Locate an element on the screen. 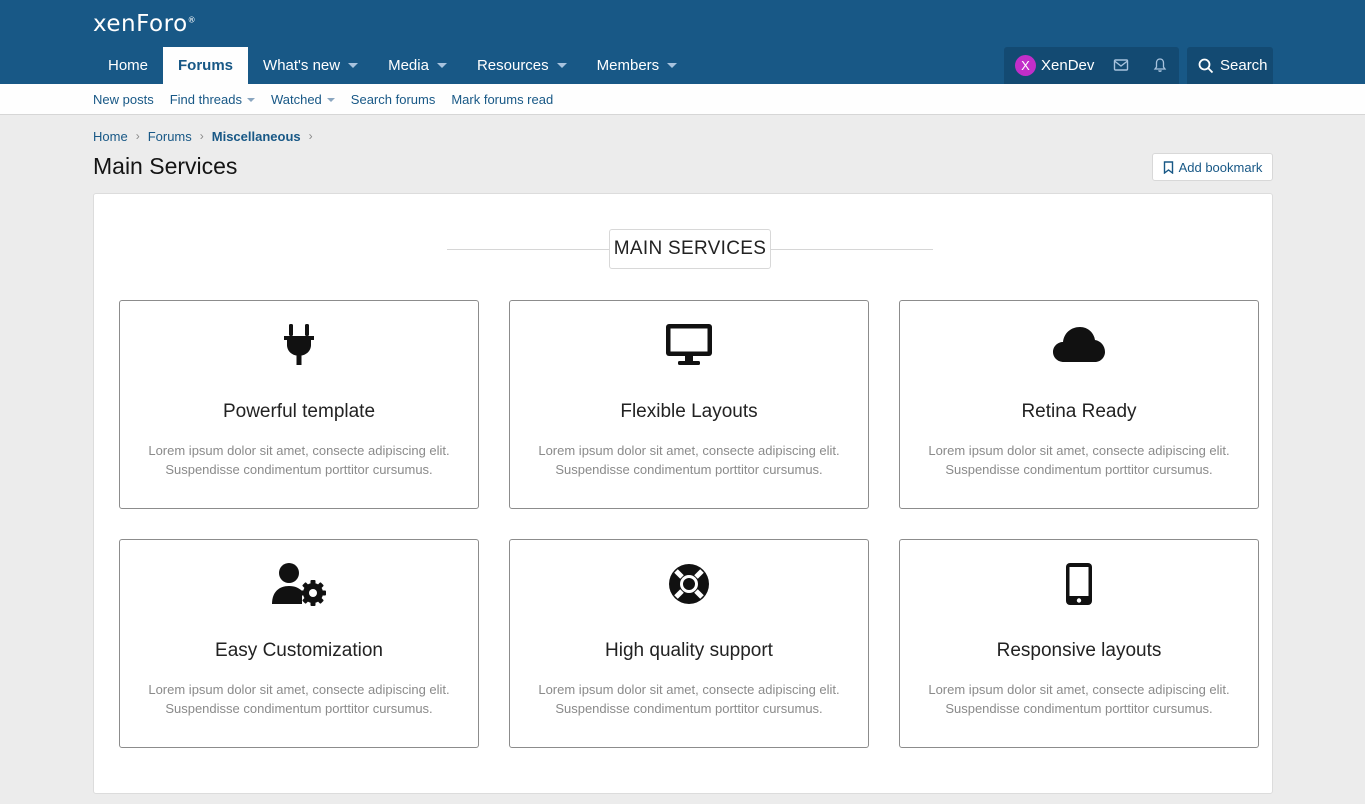 The width and height of the screenshot is (1365, 804). add-bookmark-button: Add bookmark is located at coordinates (1212, 167).